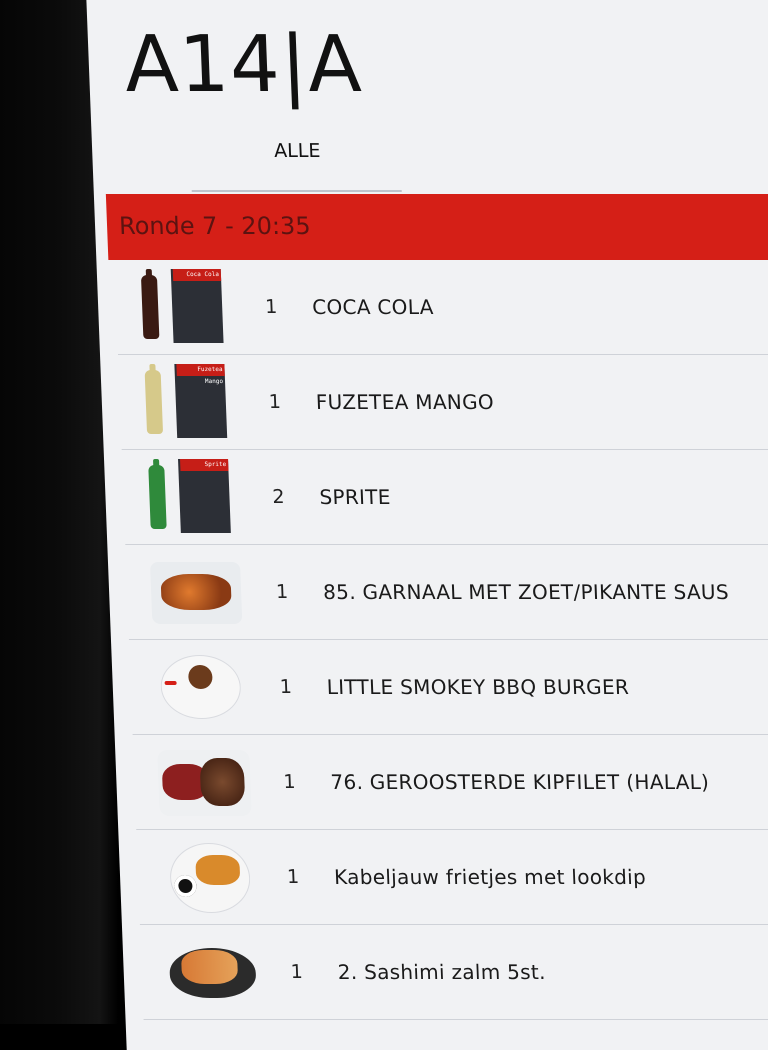 The image size is (768, 1050). I want to click on item-quantity: 2, so click(278, 497).